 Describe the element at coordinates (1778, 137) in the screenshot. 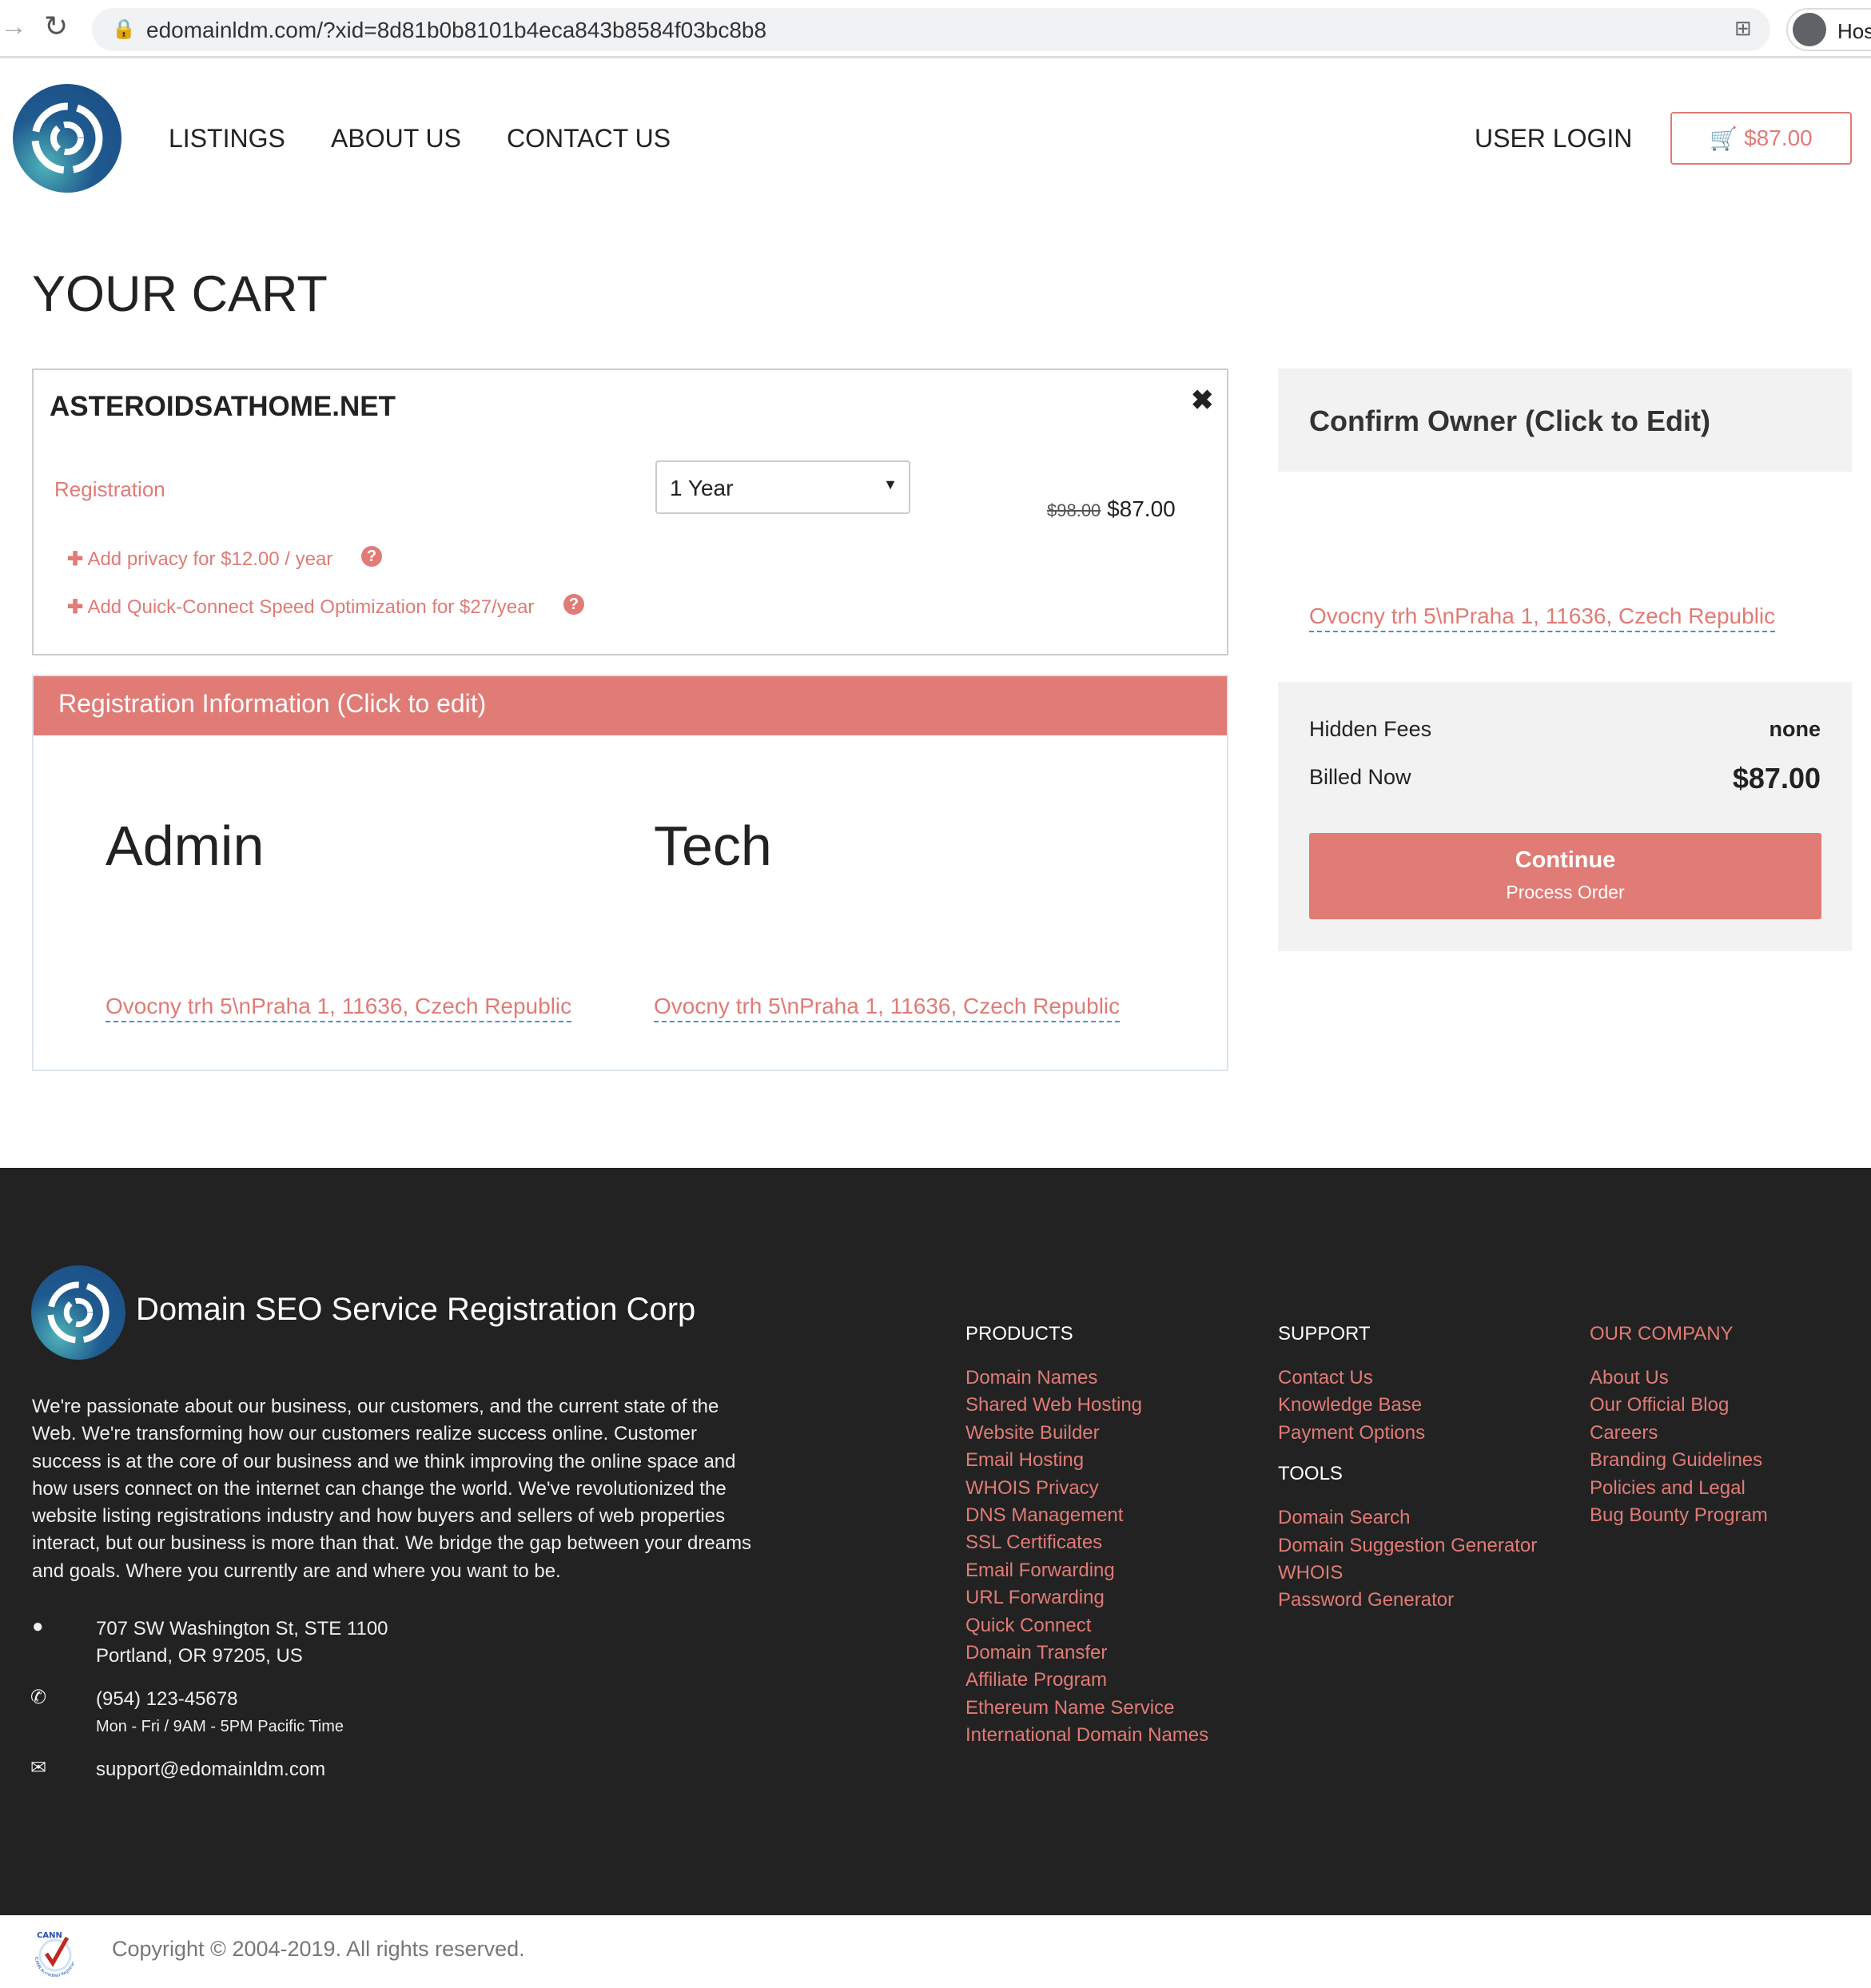

I see `cart-total: $87.00` at that location.